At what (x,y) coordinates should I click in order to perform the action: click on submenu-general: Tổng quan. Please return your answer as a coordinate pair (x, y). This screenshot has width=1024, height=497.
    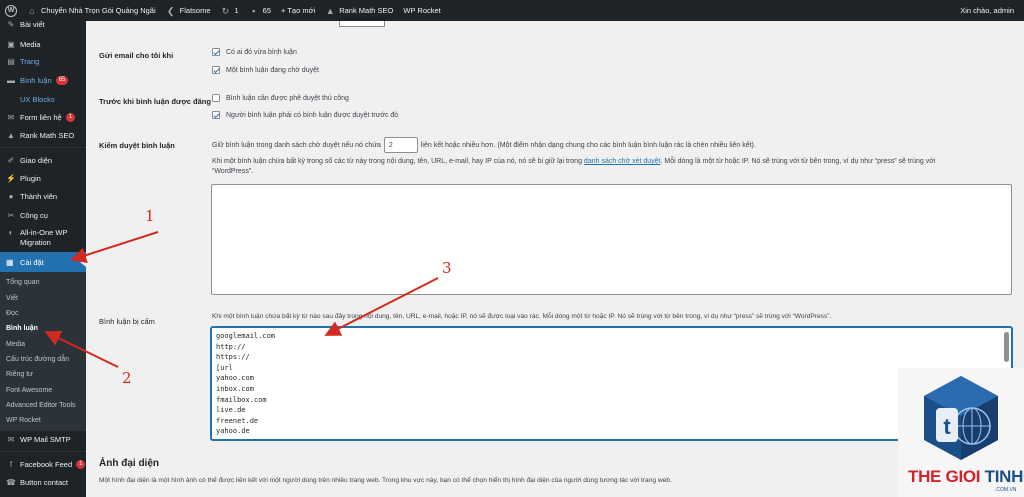
    Looking at the image, I should click on (22, 282).